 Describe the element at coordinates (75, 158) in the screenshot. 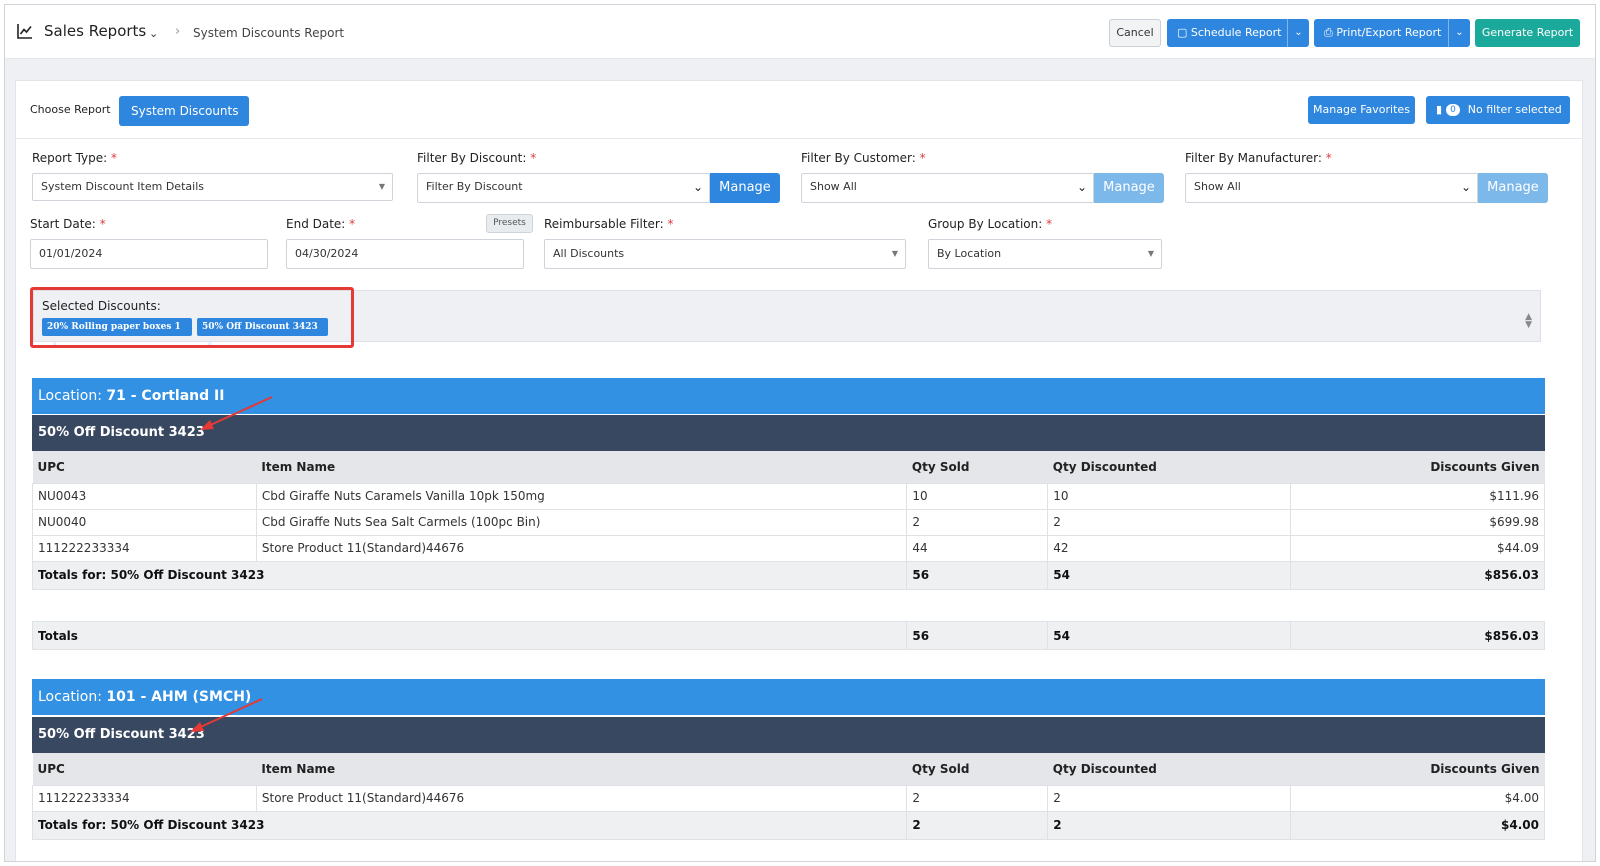

I see `report-type-label: Report Type: *` at that location.